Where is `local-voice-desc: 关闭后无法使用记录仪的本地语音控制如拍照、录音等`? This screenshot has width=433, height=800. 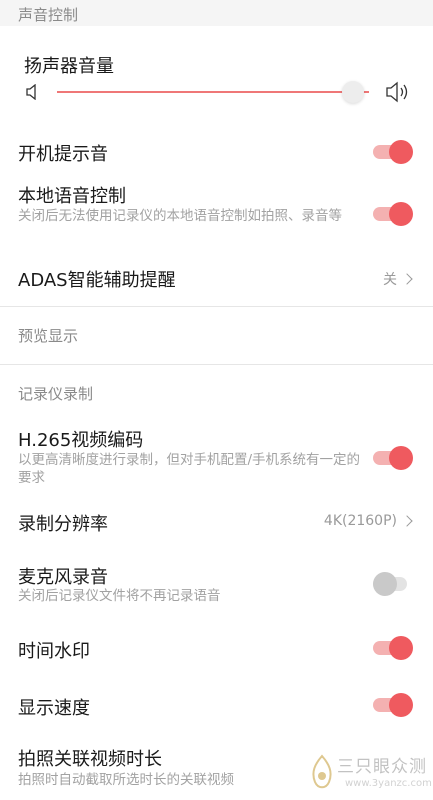
local-voice-desc: 关闭后无法使用记录仪的本地语音控制如拍照、录音等 is located at coordinates (180, 216).